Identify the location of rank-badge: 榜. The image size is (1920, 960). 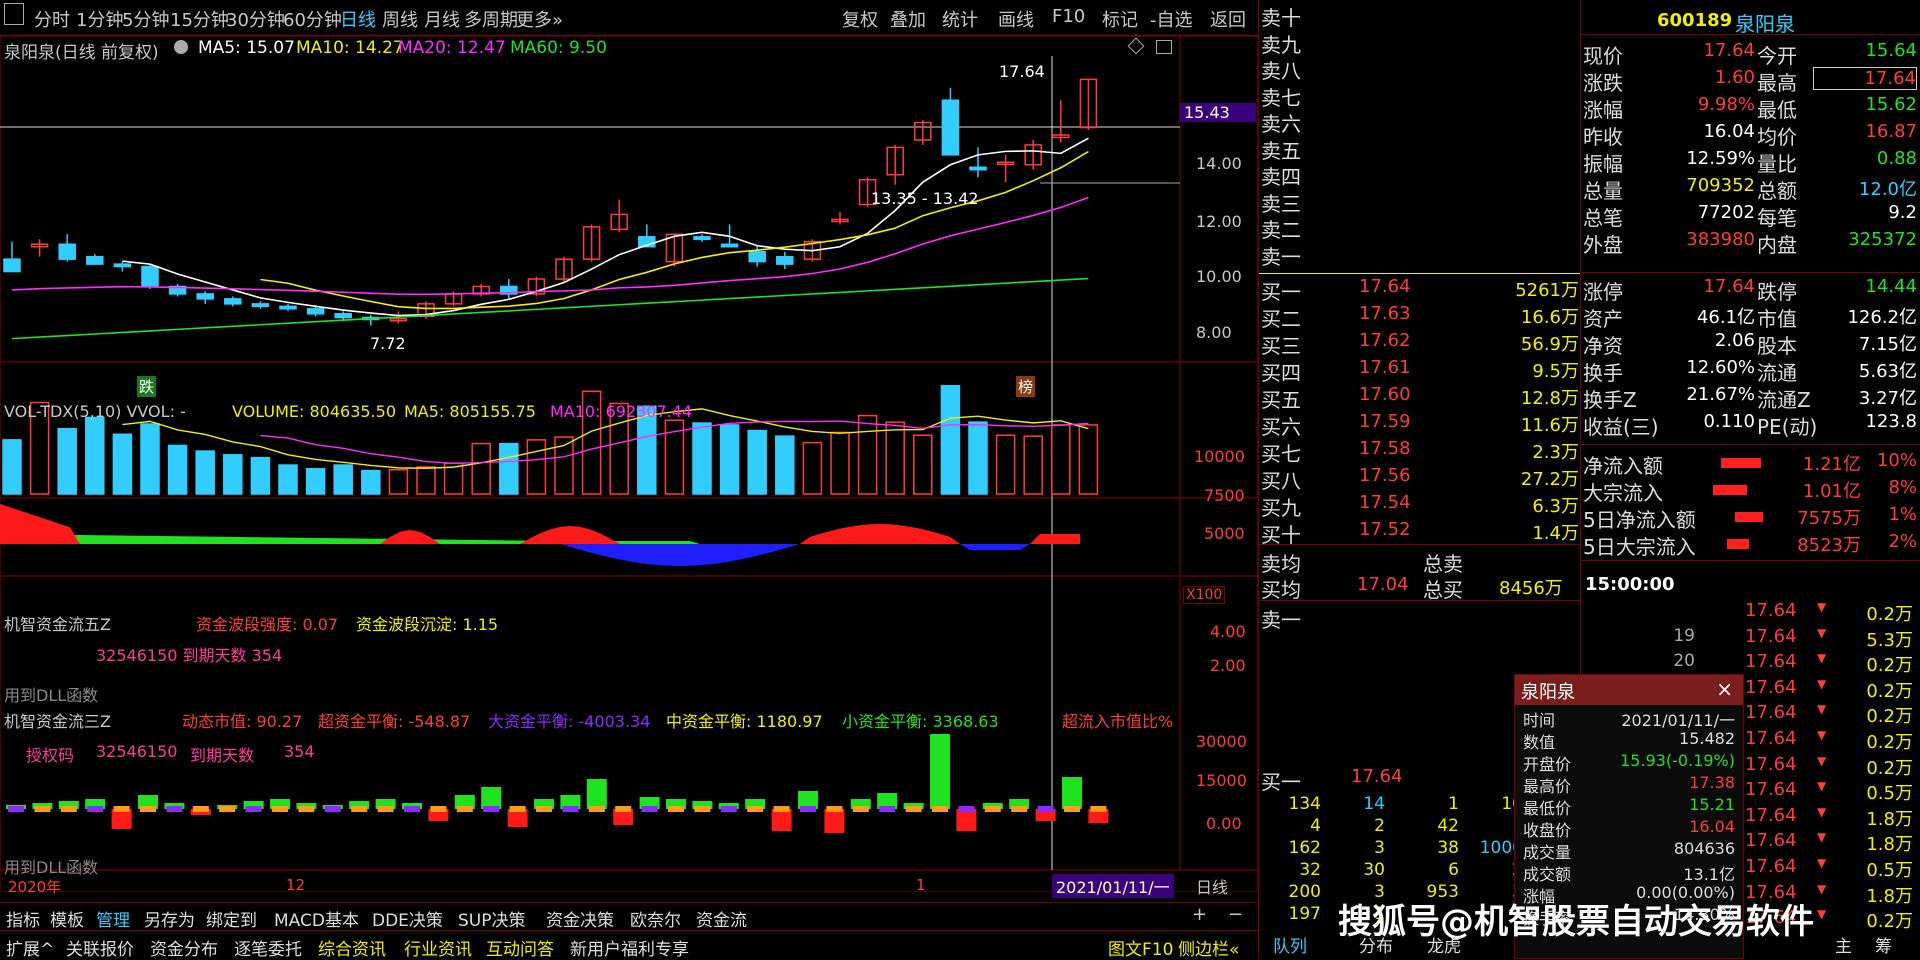
(1026, 386).